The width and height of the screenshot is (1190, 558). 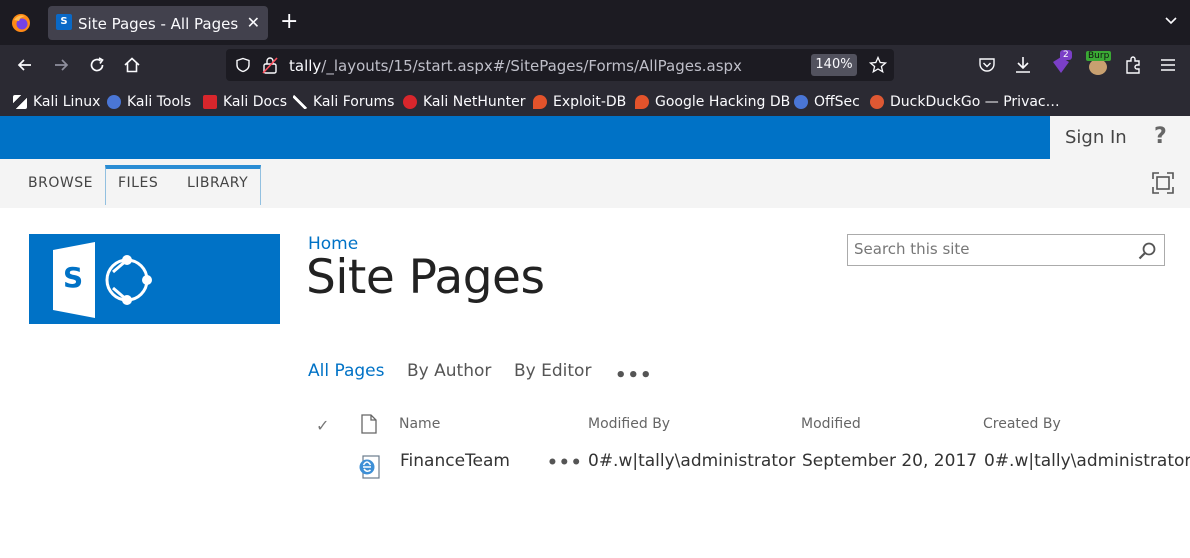 What do you see at coordinates (455, 461) in the screenshot?
I see `row-name-link: FinanceTeam` at bounding box center [455, 461].